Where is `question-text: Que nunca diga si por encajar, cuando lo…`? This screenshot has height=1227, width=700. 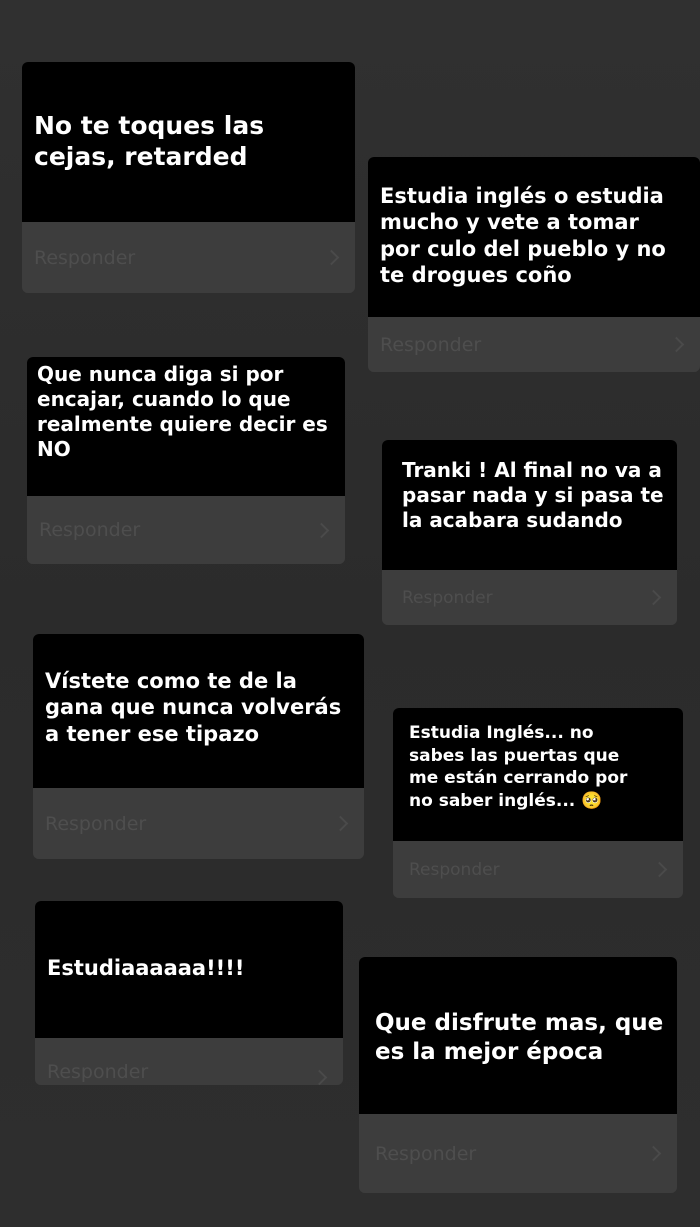
question-text: Que nunca diga si por encajar, cuando lo… is located at coordinates (186, 426).